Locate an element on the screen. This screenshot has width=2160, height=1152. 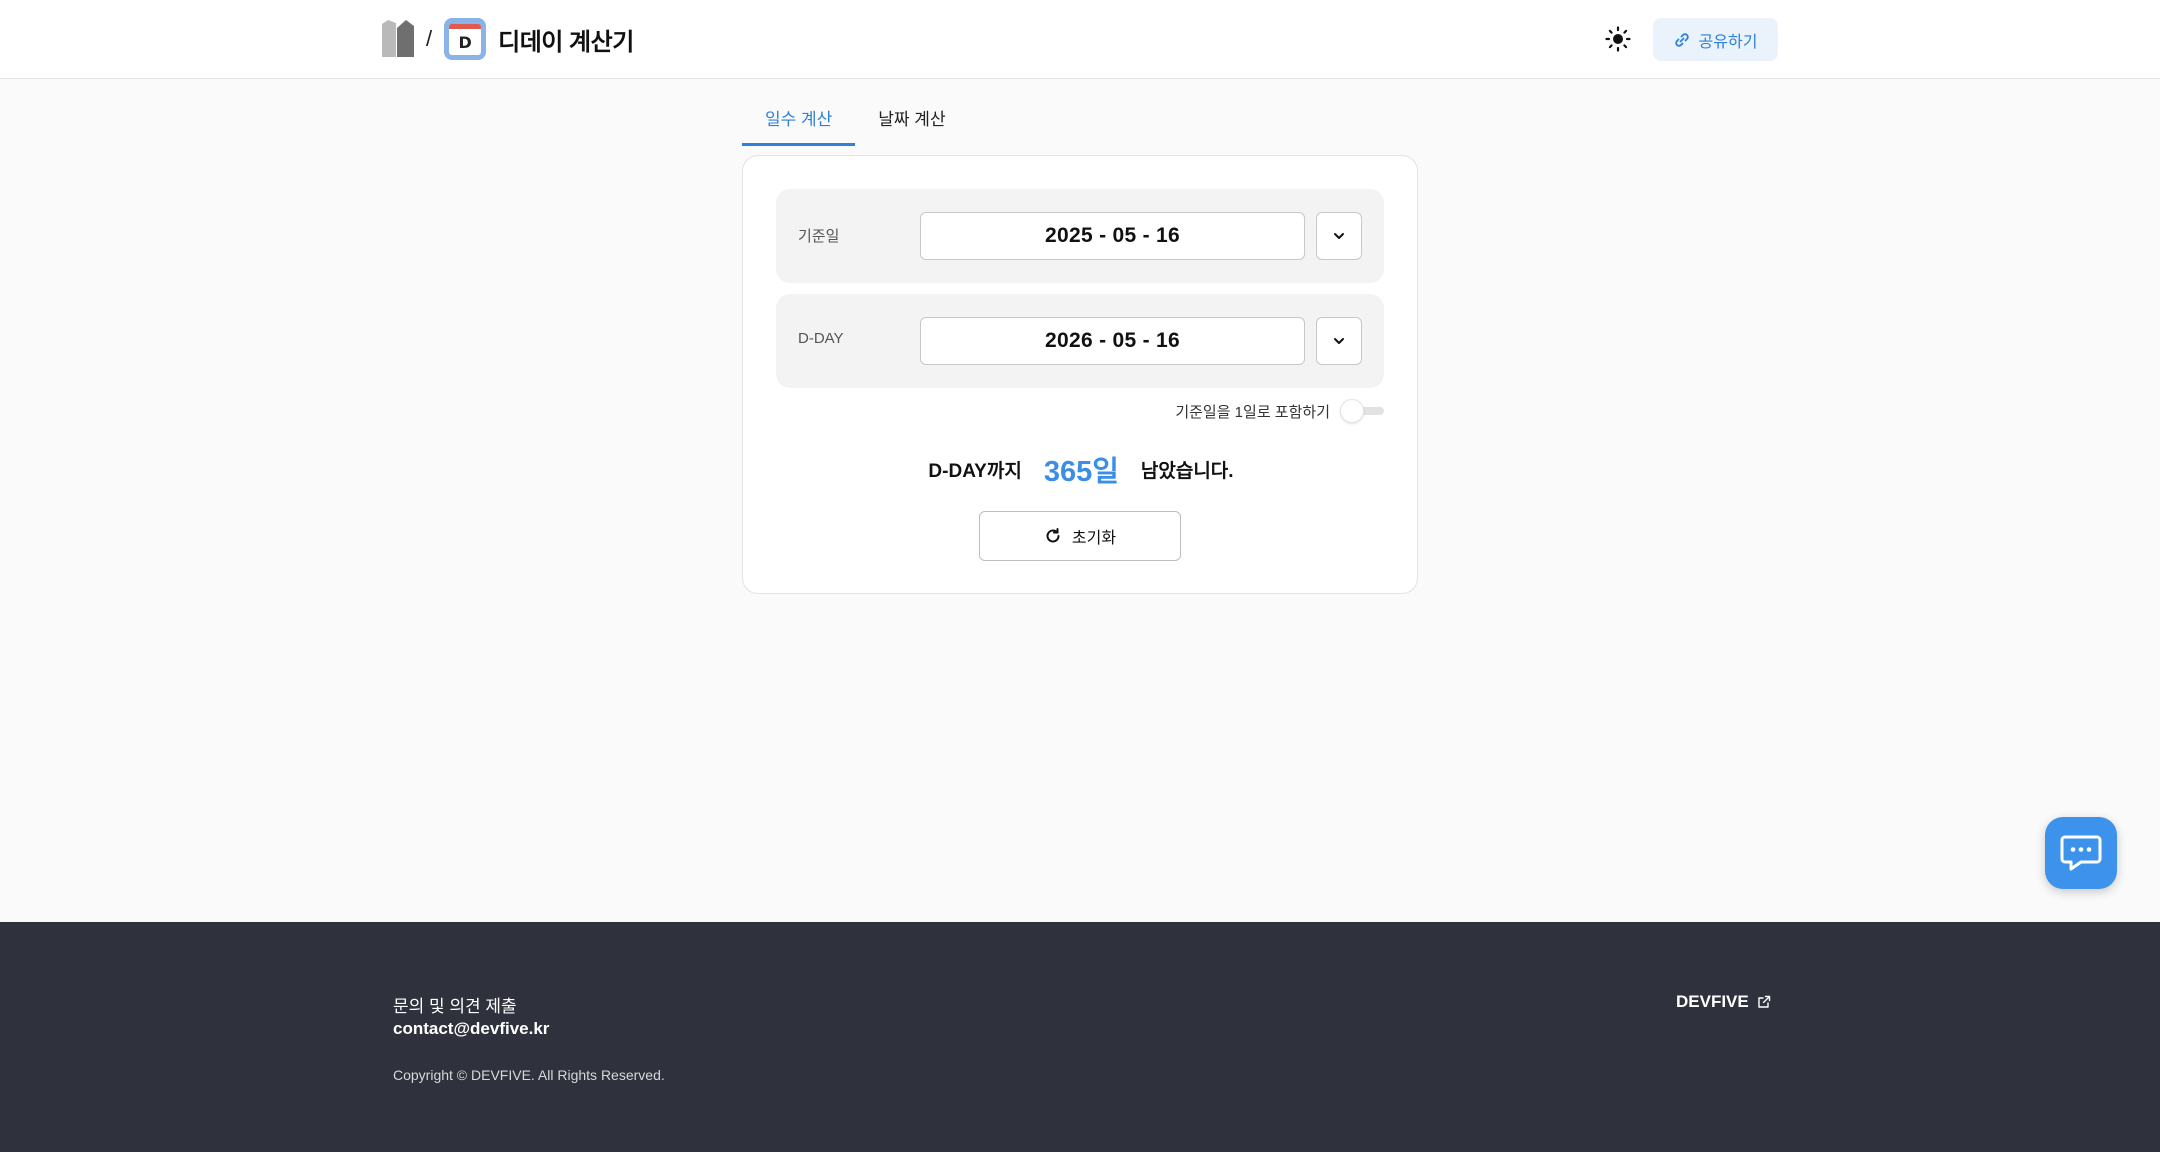
sun-icon is located at coordinates (1618, 39).